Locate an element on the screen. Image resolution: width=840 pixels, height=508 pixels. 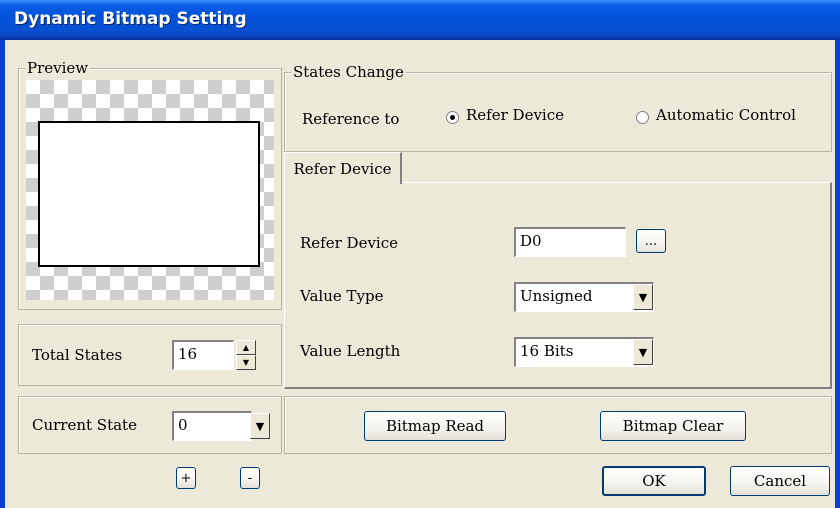
window-border-right is located at coordinates (837, 274).